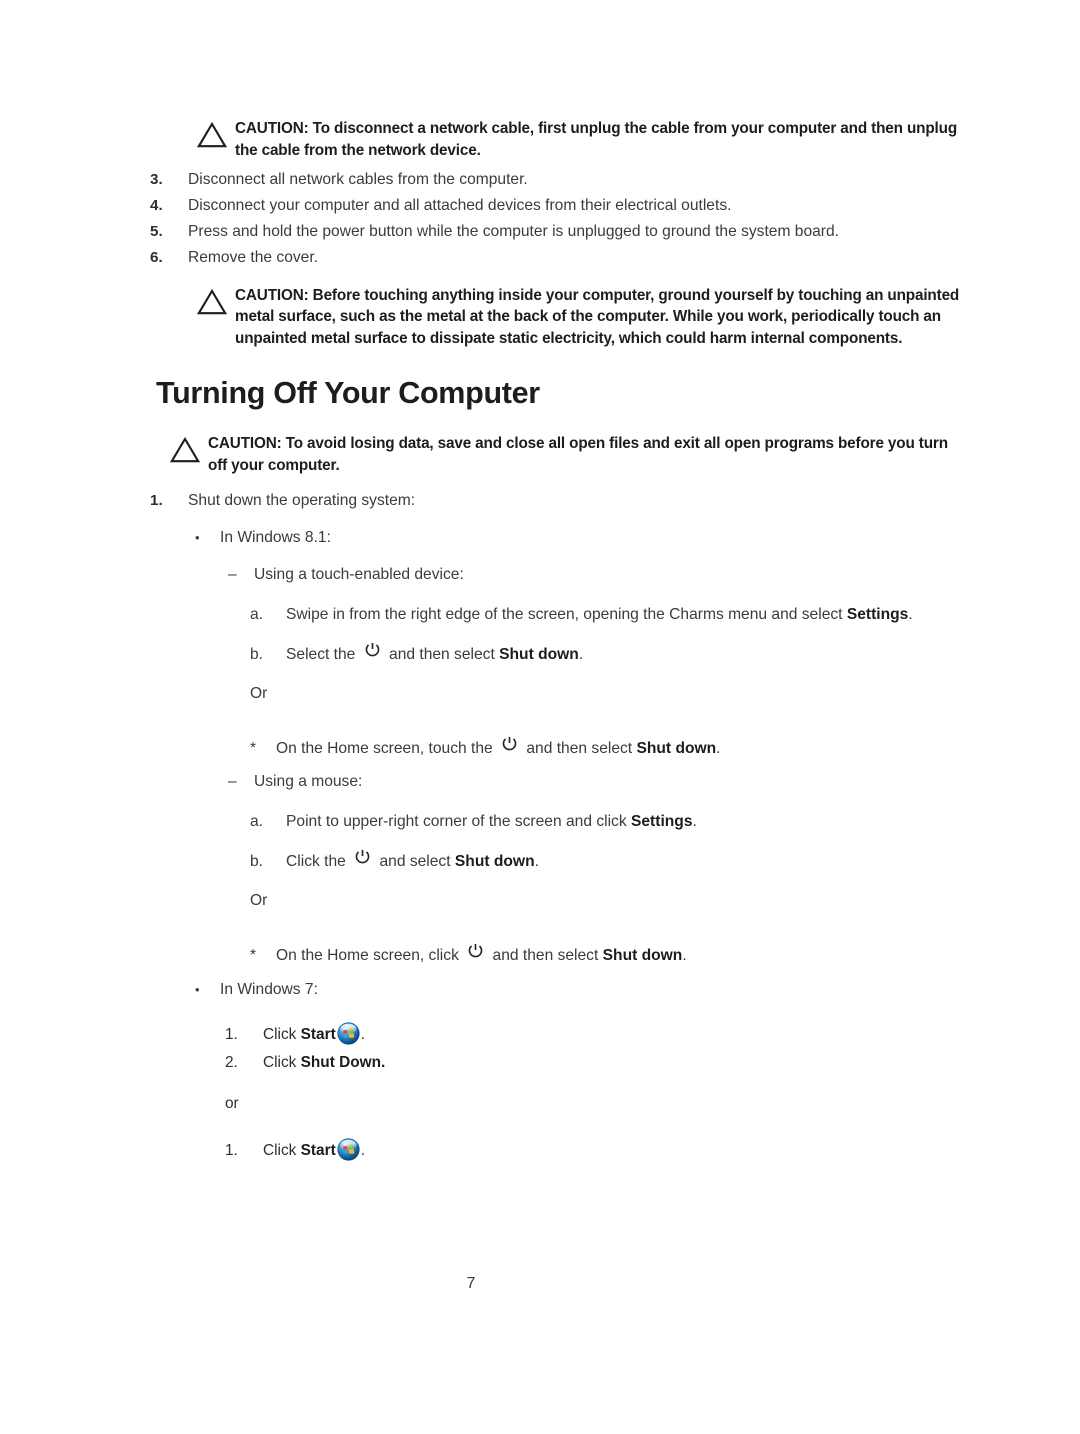 Image resolution: width=1080 pixels, height=1434 pixels. What do you see at coordinates (232, 1104) in the screenshot?
I see `or-label: or` at bounding box center [232, 1104].